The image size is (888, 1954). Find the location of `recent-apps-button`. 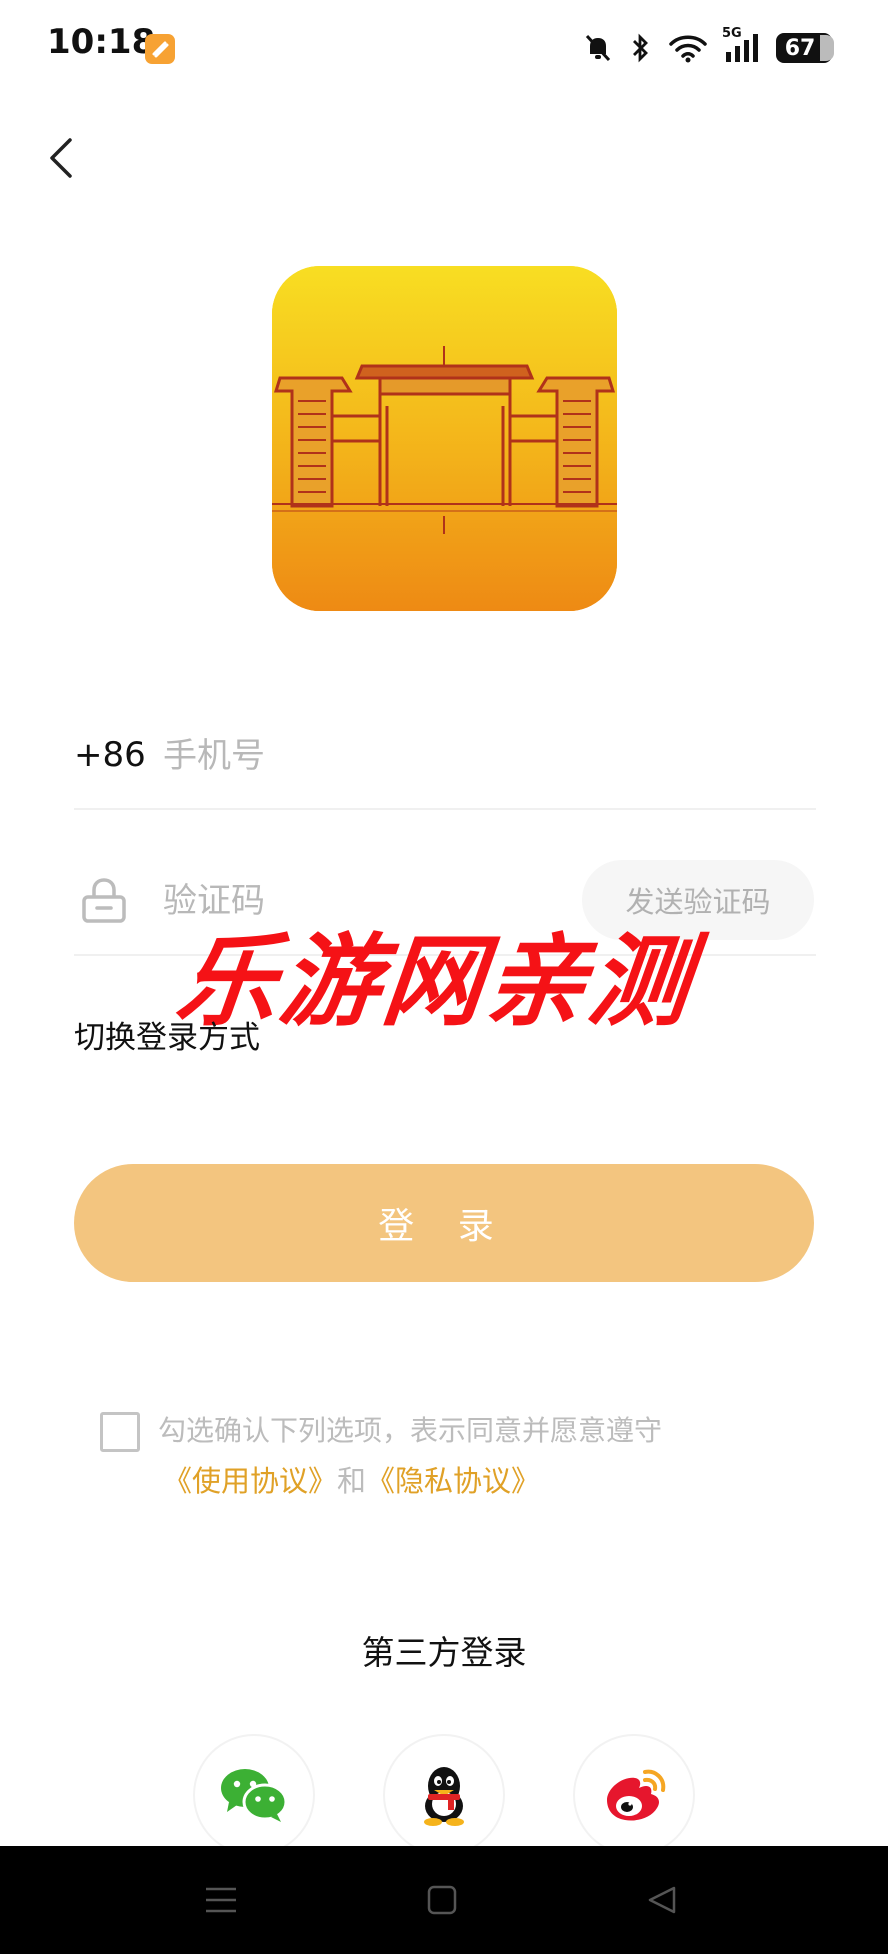

recent-apps-button is located at coordinates (221, 1900).